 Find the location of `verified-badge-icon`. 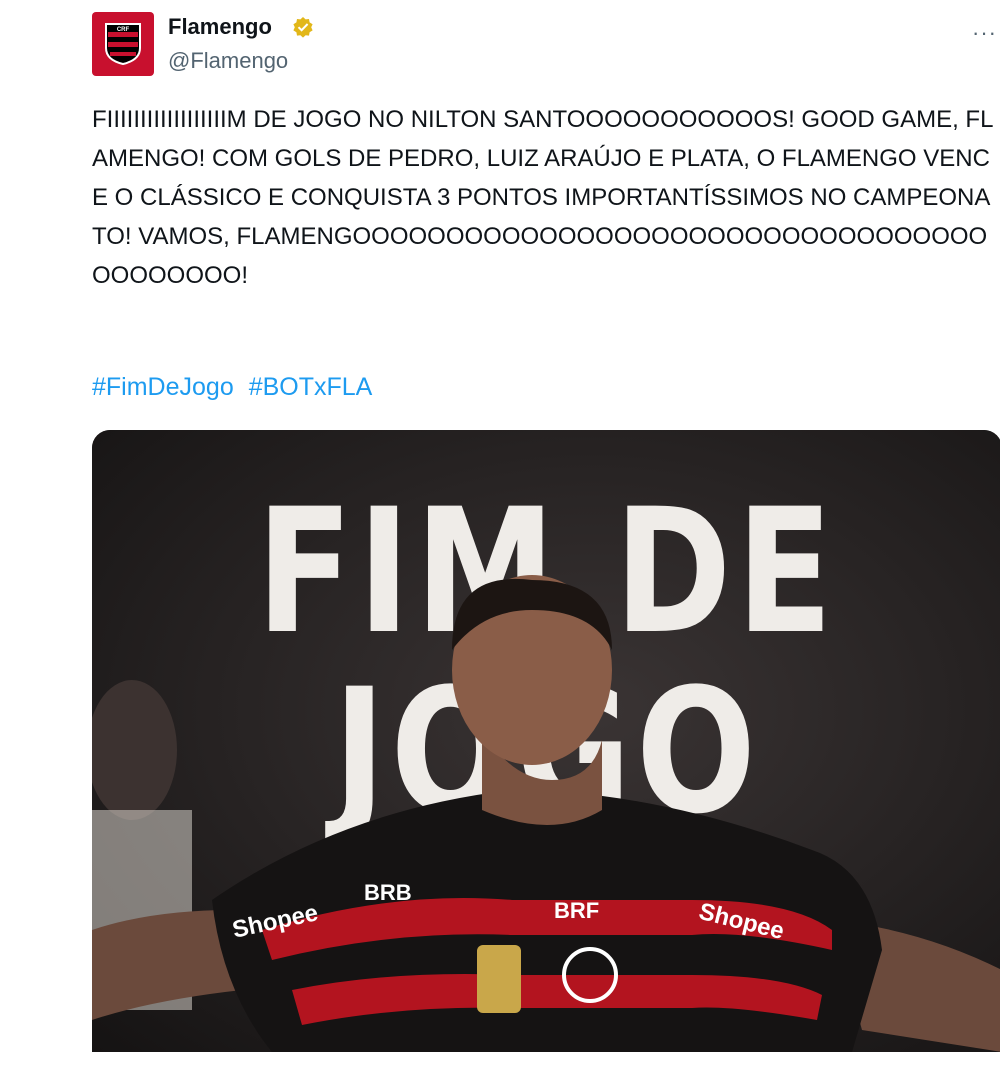

verified-badge-icon is located at coordinates (303, 27).